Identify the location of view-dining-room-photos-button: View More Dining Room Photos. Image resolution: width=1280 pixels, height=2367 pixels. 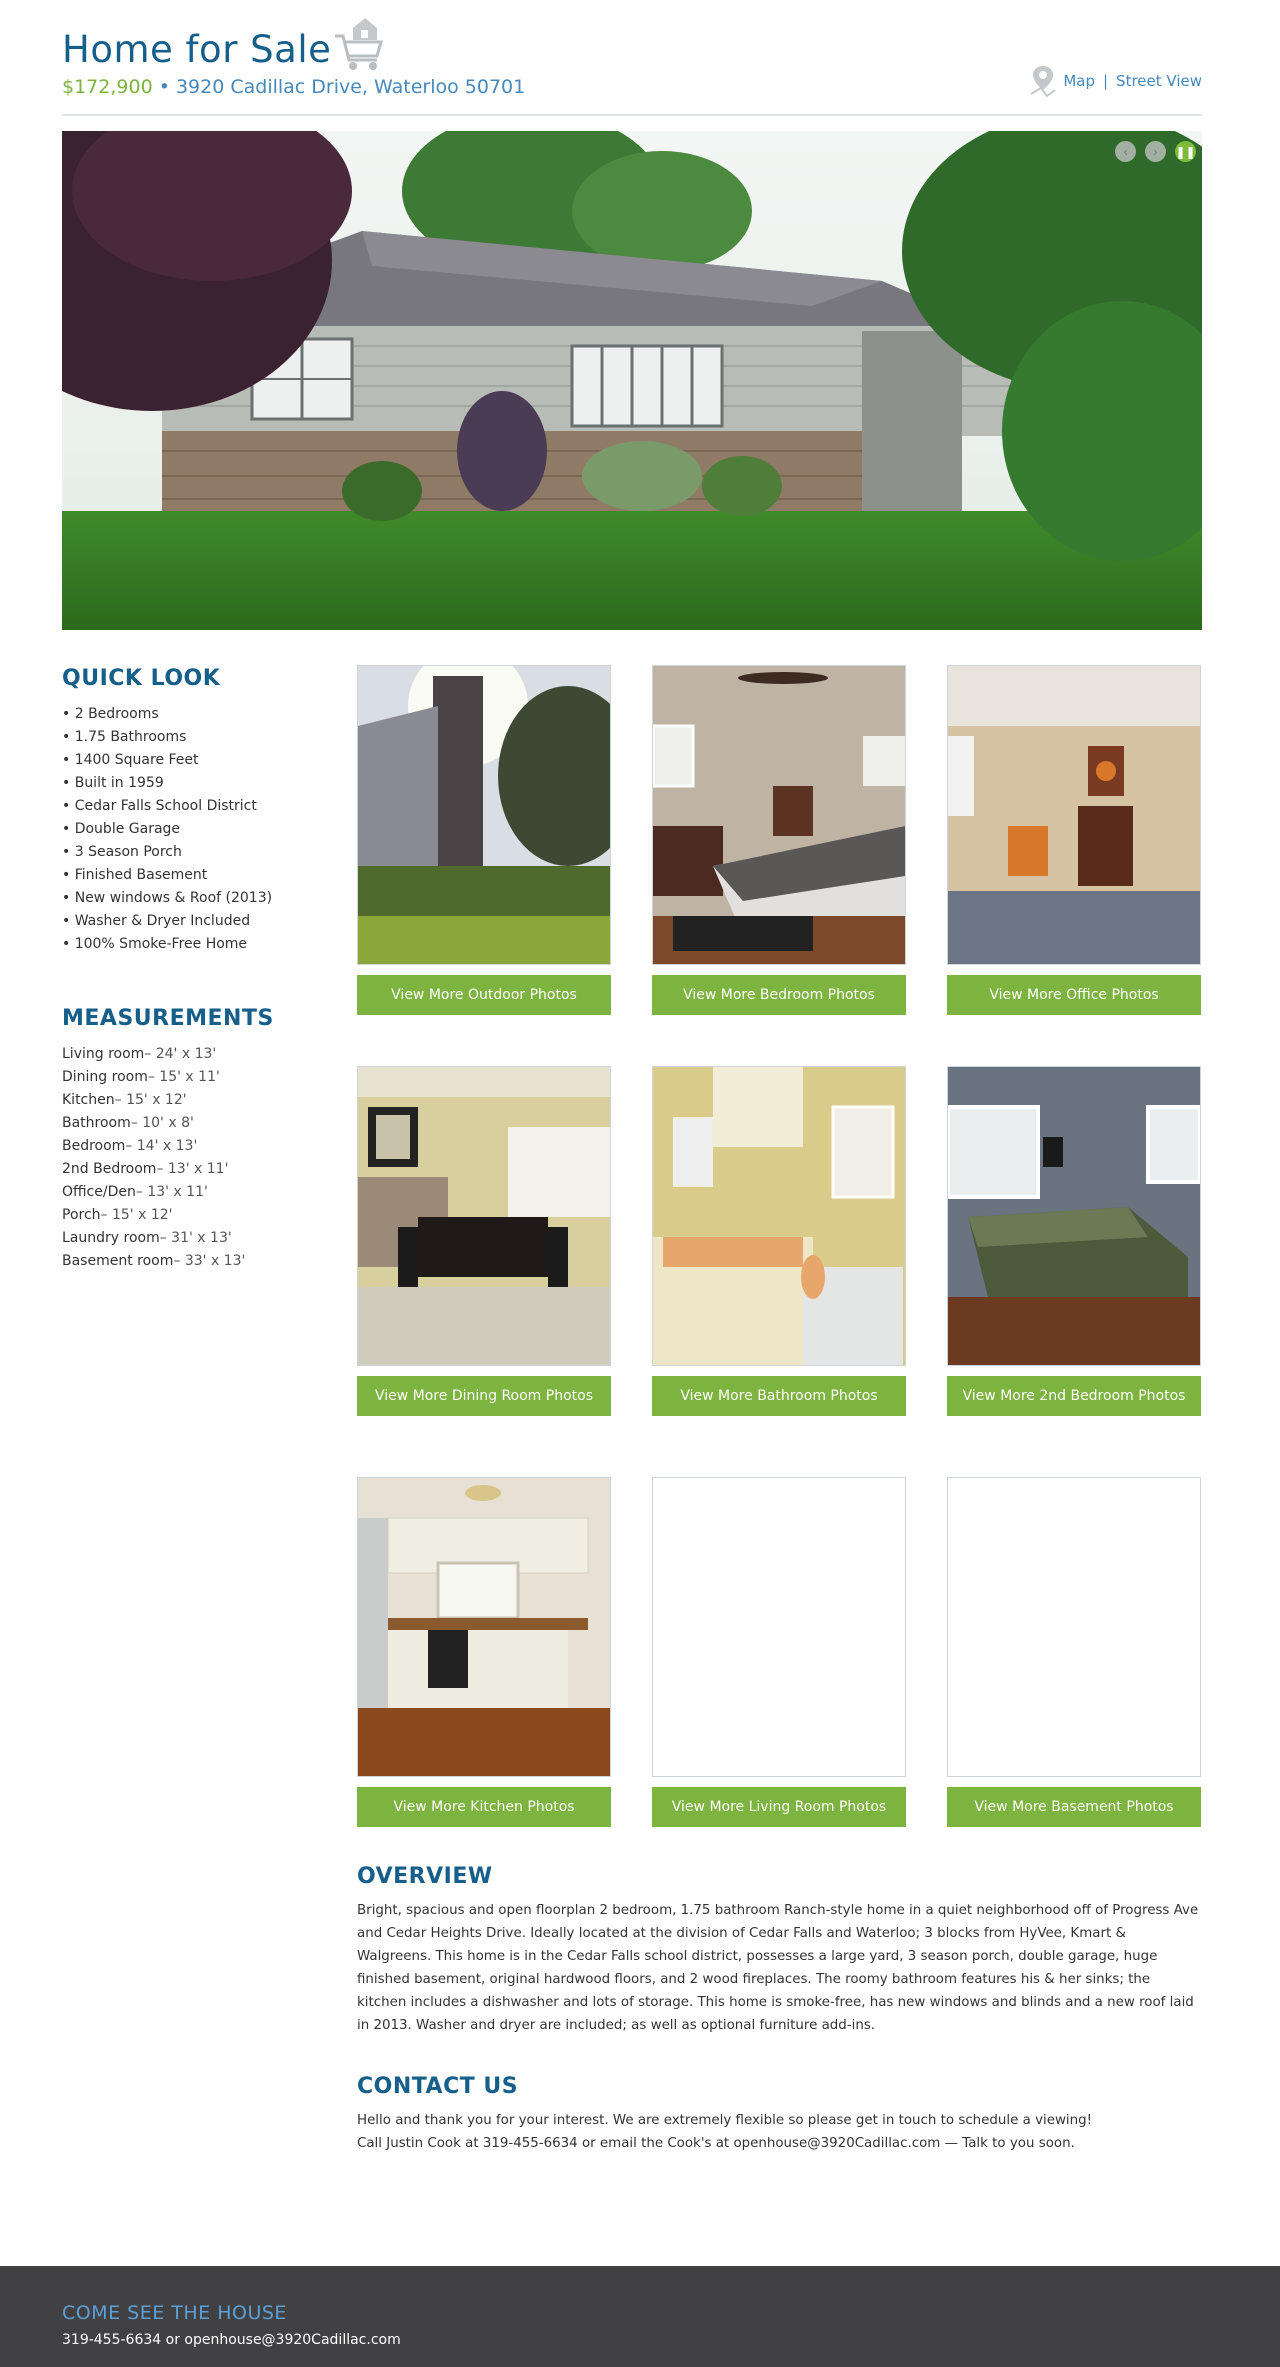
(484, 1396).